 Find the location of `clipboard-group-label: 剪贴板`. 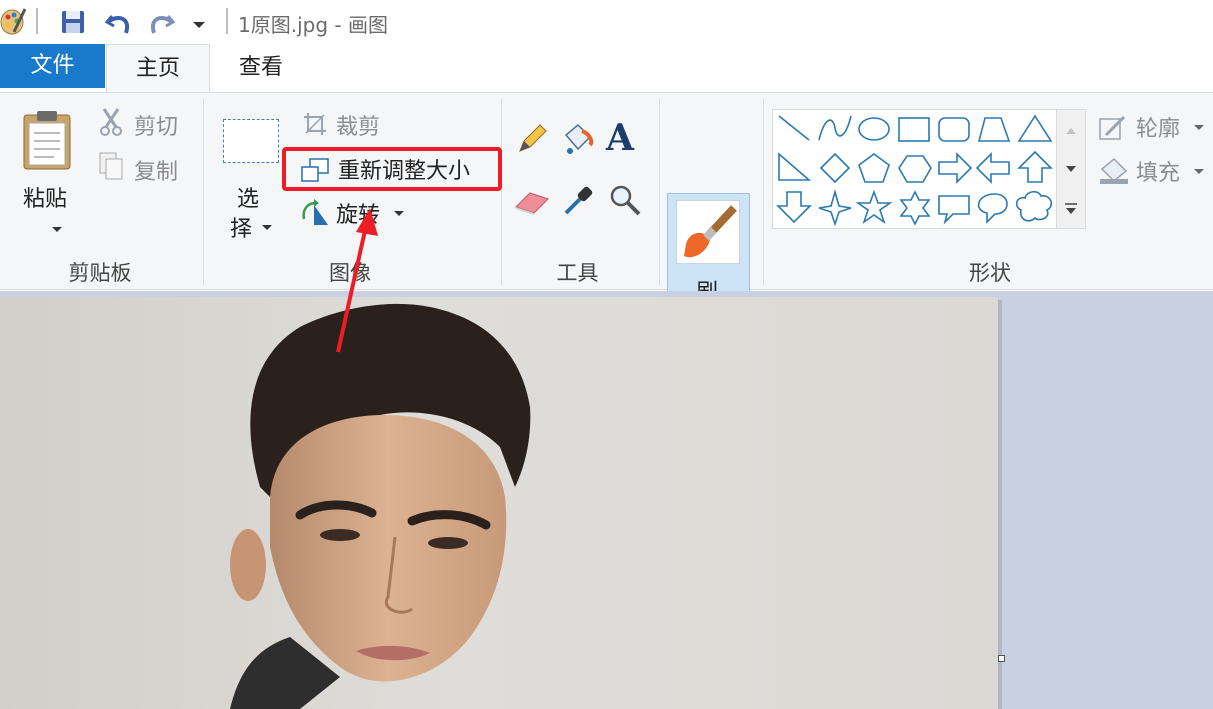

clipboard-group-label: 剪贴板 is located at coordinates (100, 273).